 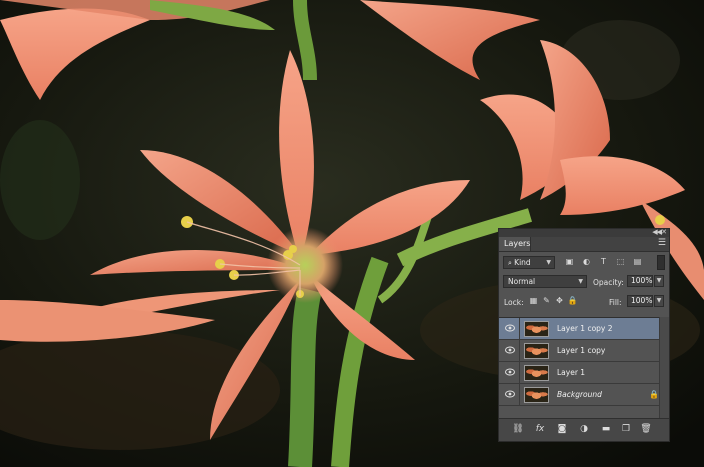 What do you see at coordinates (606, 429) in the screenshot?
I see `folder-icon: ▬` at bounding box center [606, 429].